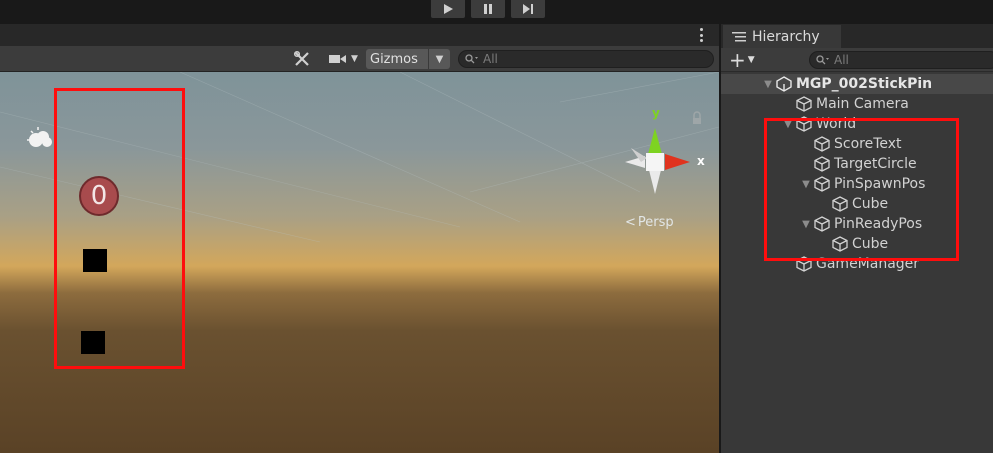 This screenshot has height=453, width=993. I want to click on tab-hierarchy: Hierarchy, so click(782, 36).